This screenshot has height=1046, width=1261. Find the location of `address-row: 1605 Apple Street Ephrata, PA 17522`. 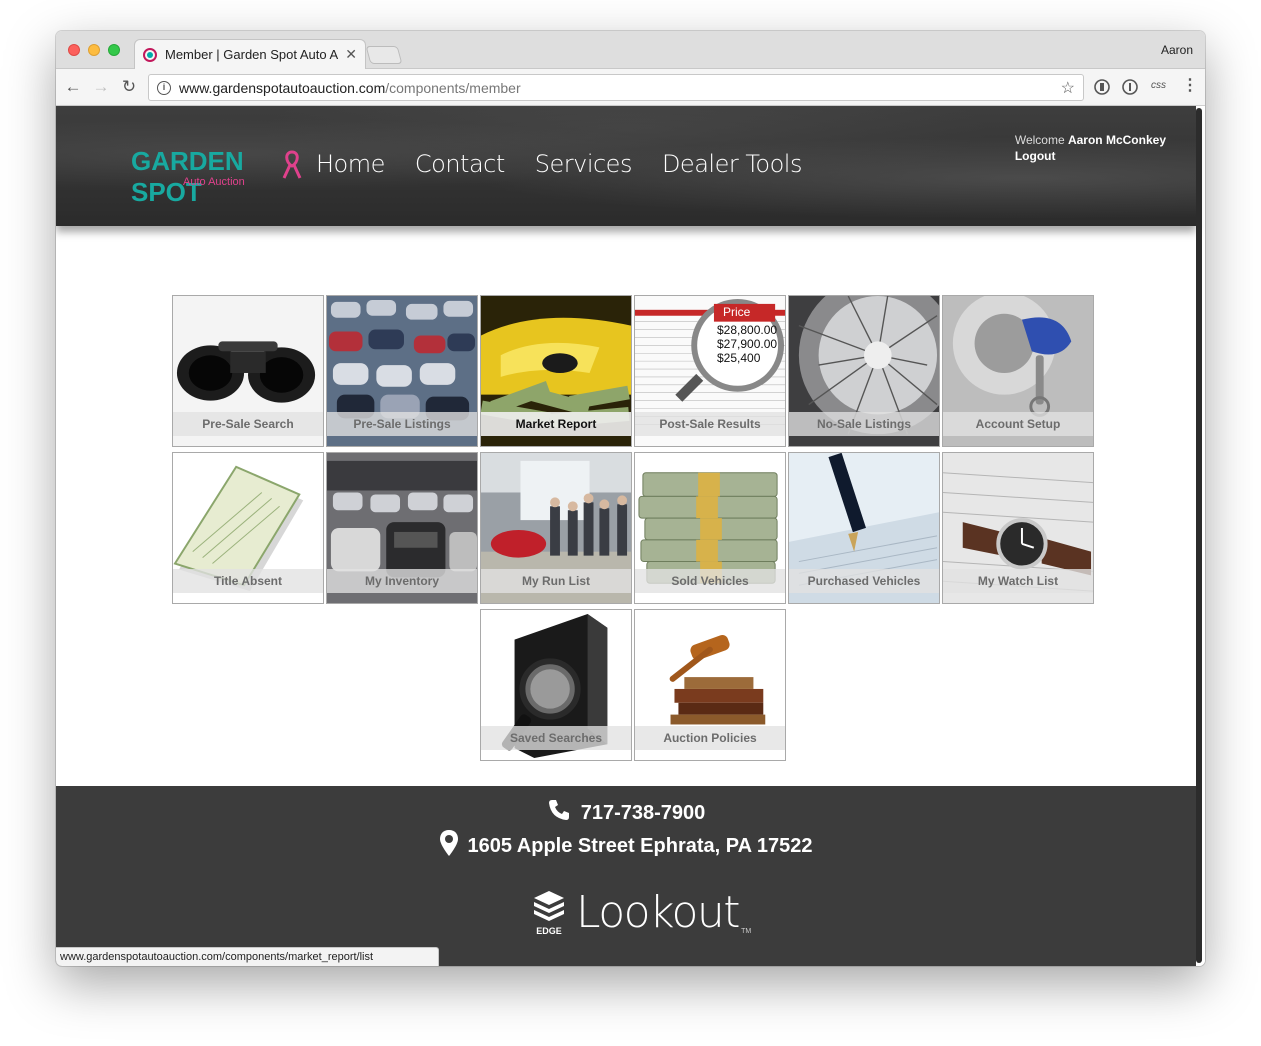

address-row: 1605 Apple Street Ephrata, PA 17522 is located at coordinates (626, 846).